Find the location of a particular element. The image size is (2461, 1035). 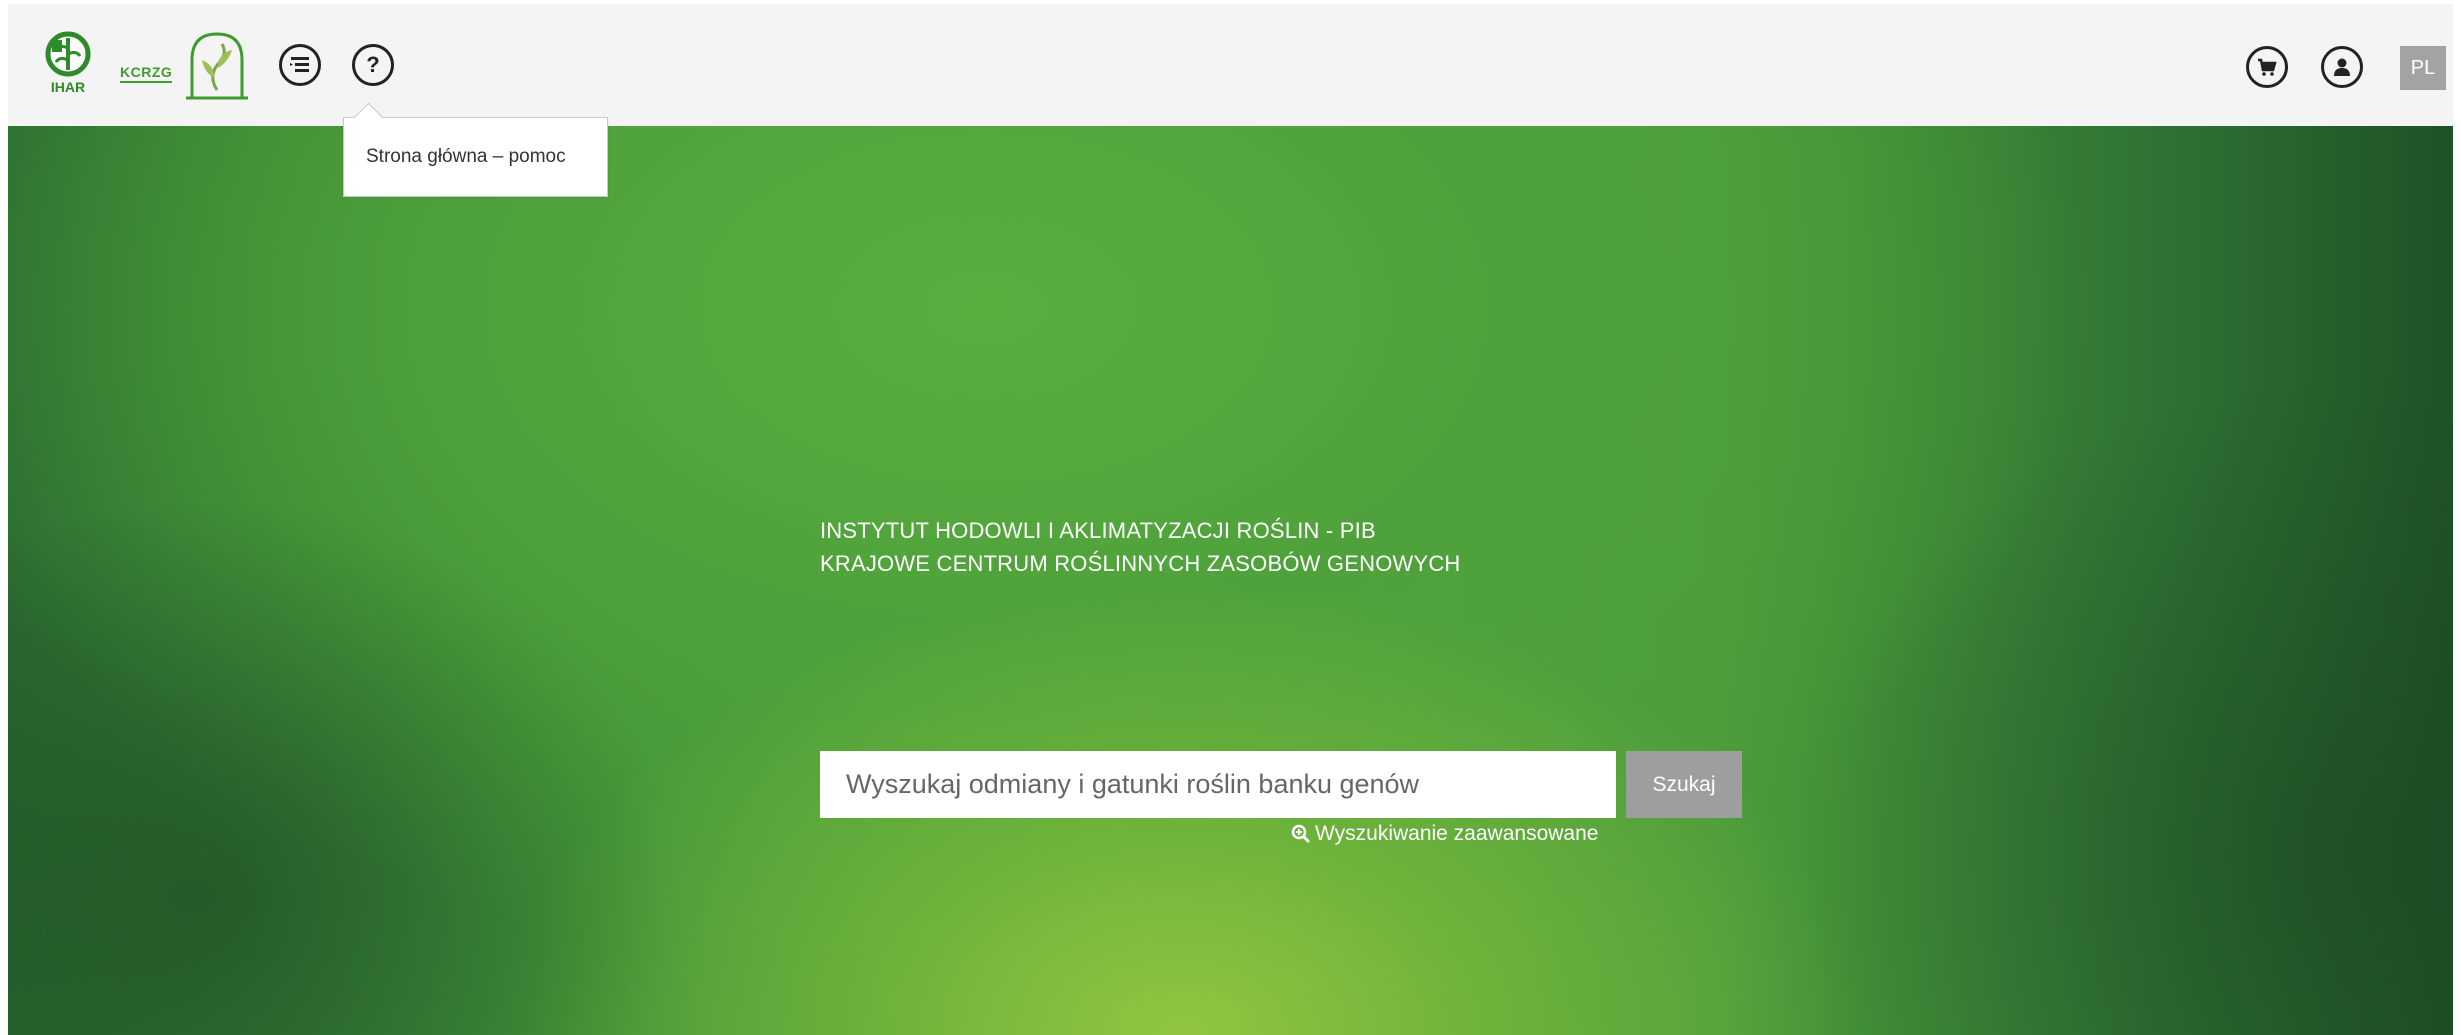

advanced-search-link: Wyszukiwanie zaawansowane is located at coordinates (1444, 834).